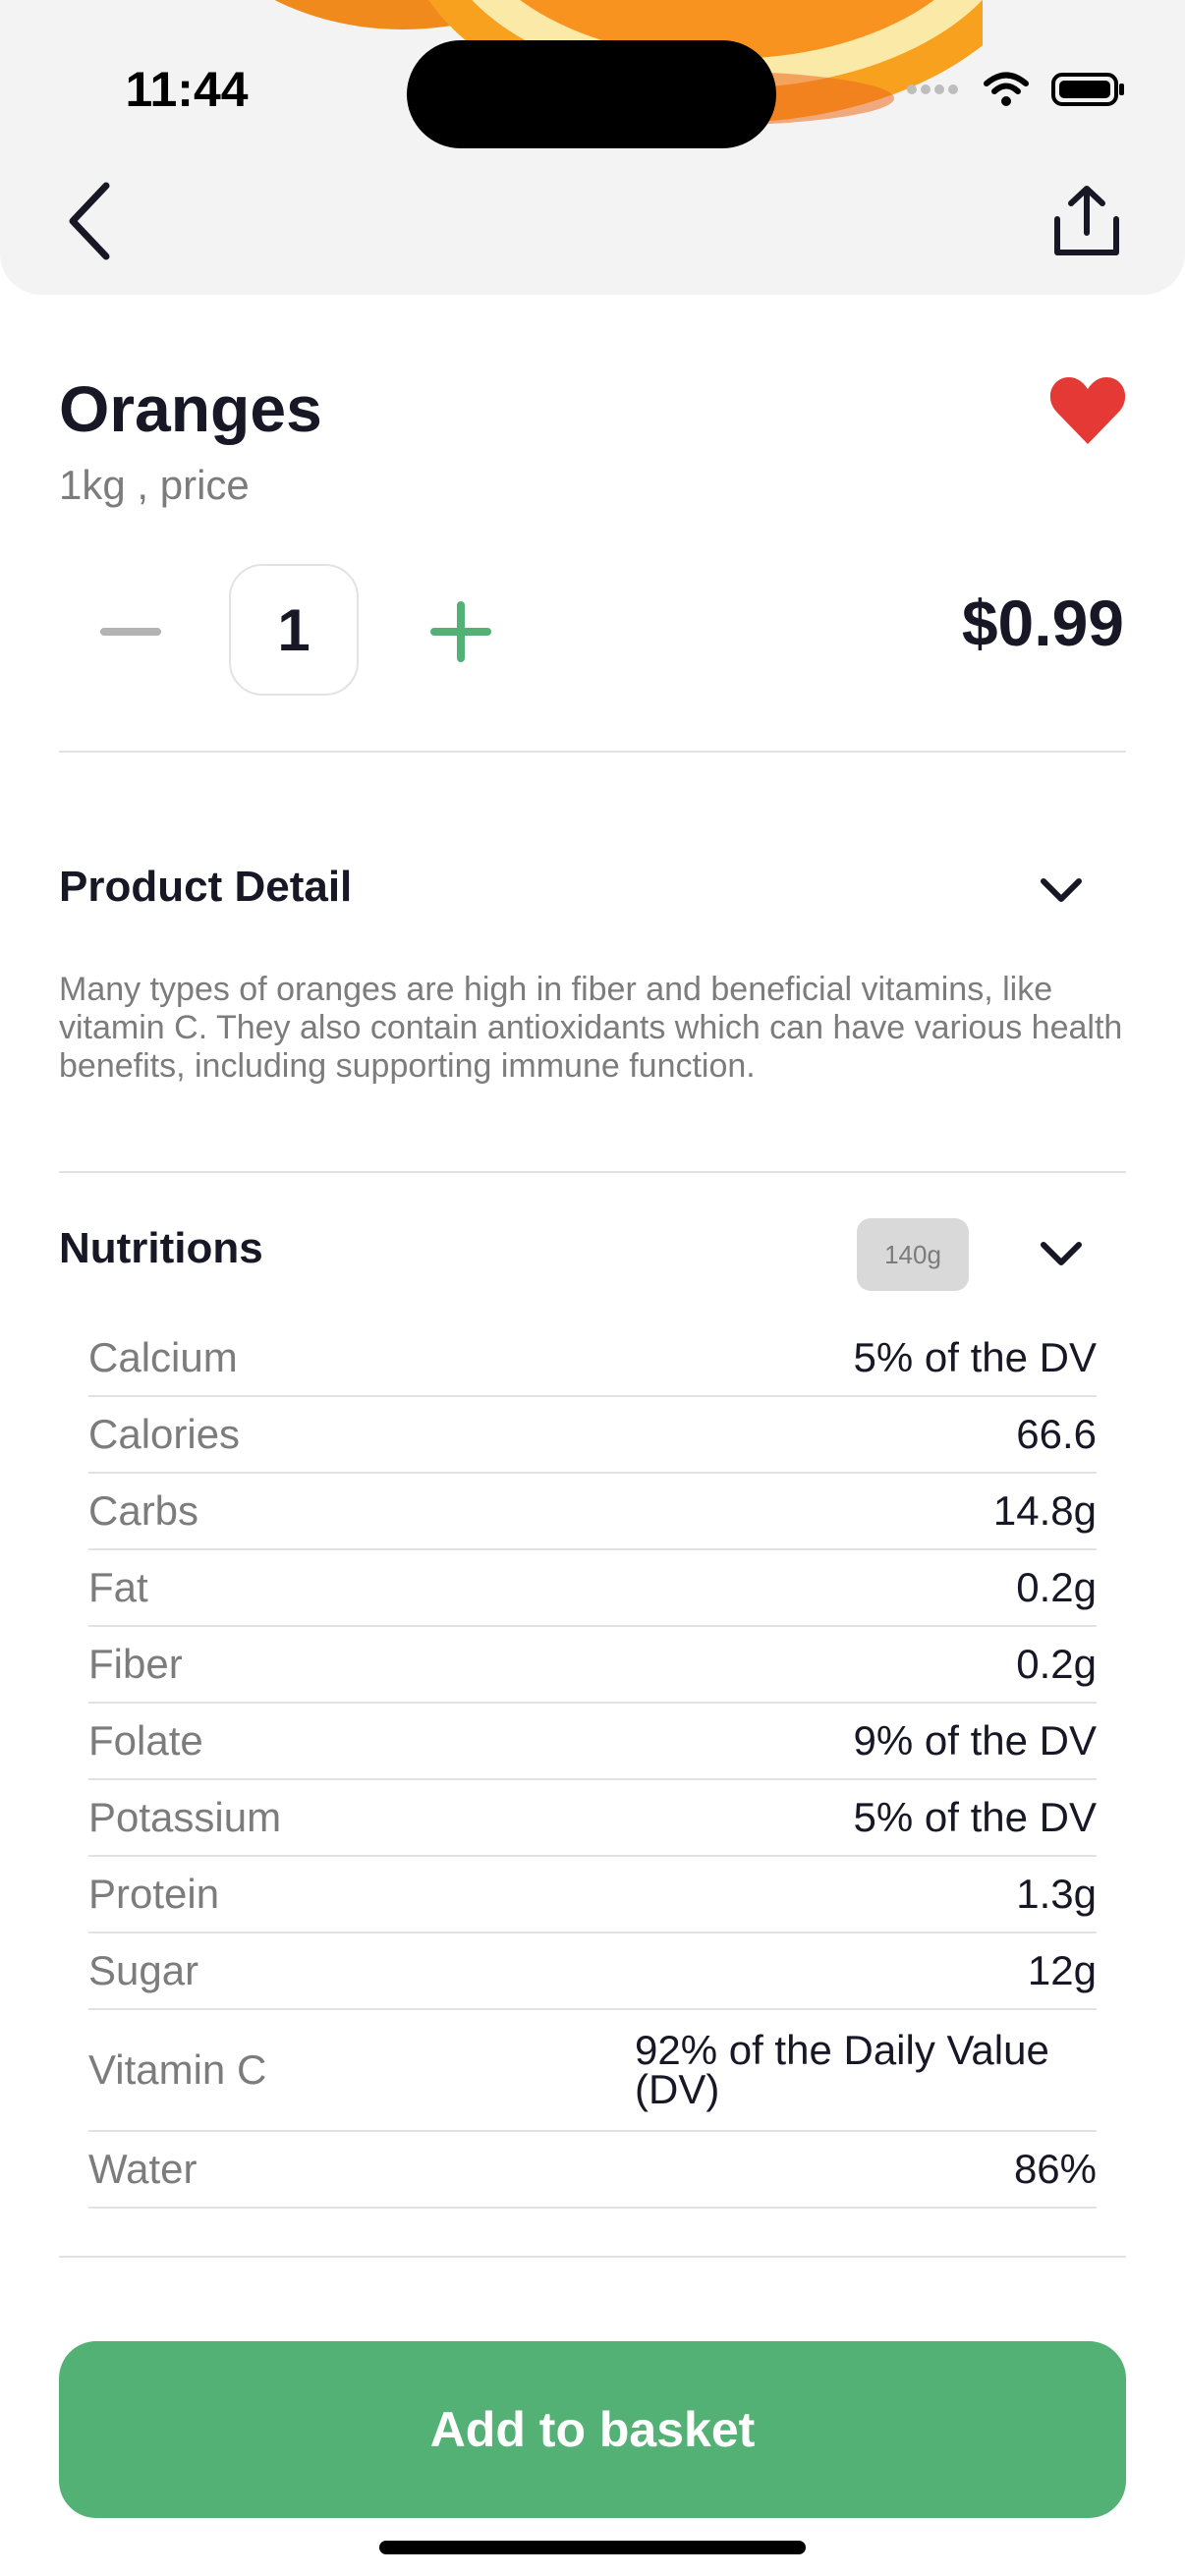 Image resolution: width=1185 pixels, height=2576 pixels. What do you see at coordinates (206, 887) in the screenshot?
I see `product-detail-heading: Product Detail` at bounding box center [206, 887].